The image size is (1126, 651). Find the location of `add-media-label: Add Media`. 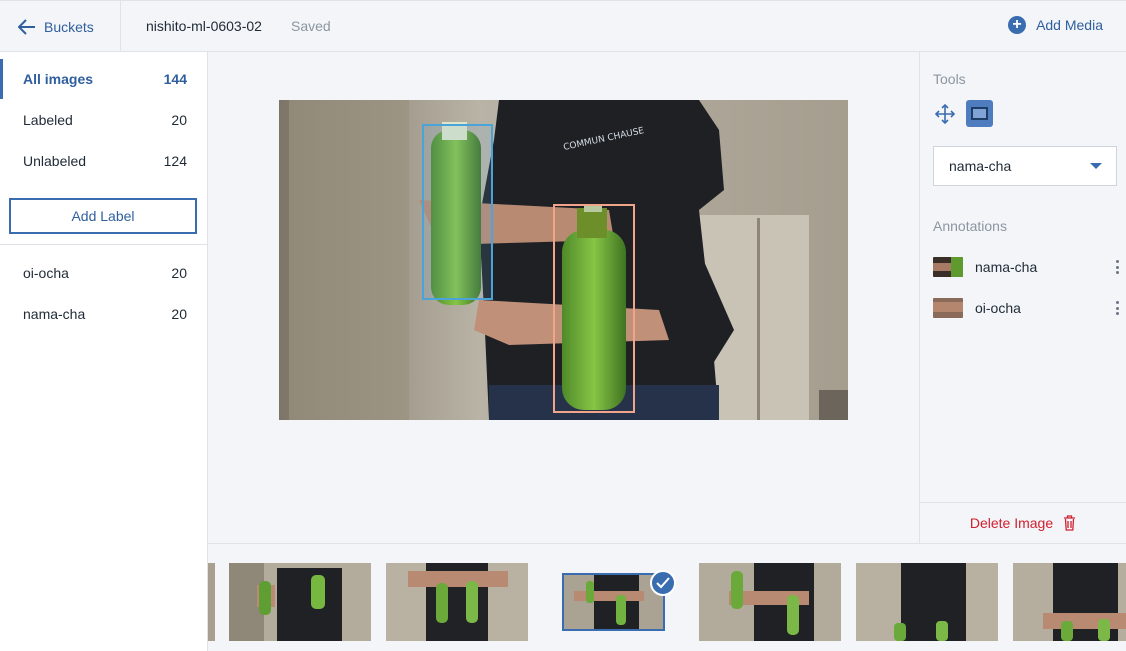

add-media-label: Add Media is located at coordinates (1069, 25).